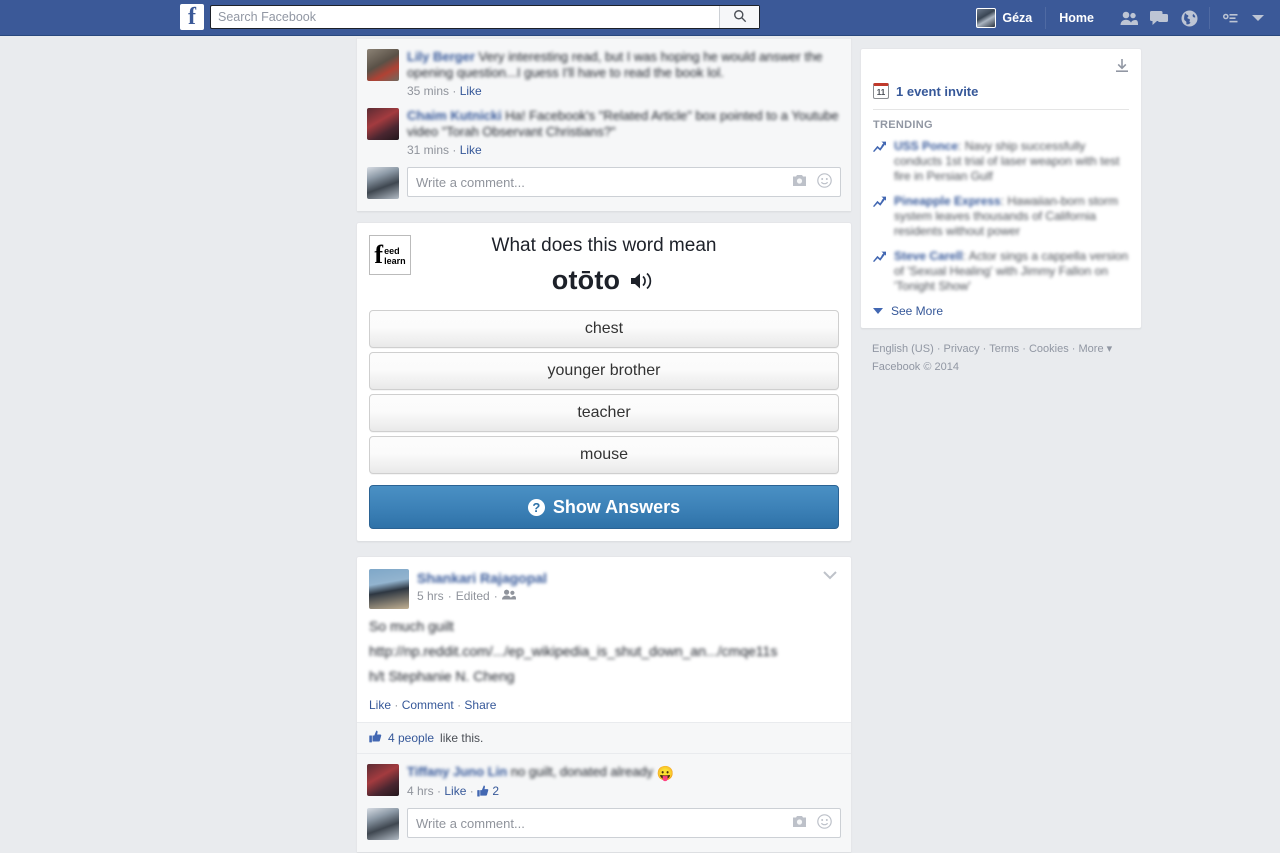 Image resolution: width=1280 pixels, height=853 pixels. I want to click on story-timestamp: 5 hrs, so click(430, 596).